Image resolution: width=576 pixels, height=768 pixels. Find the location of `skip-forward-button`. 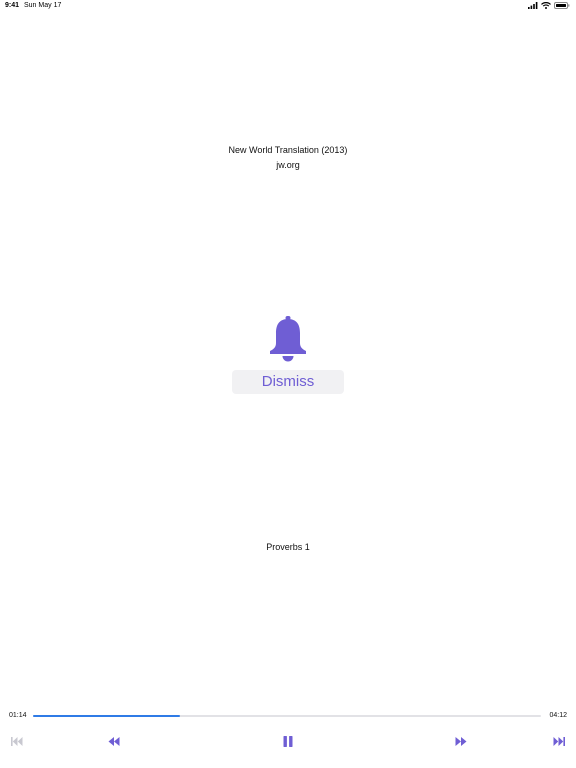

skip-forward-button is located at coordinates (559, 741).